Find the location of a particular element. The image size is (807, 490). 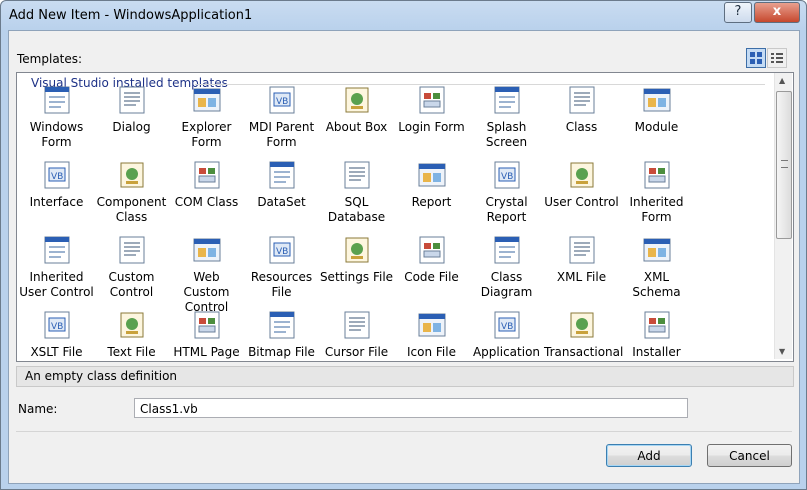

template-item-label: SQL Database is located at coordinates (356, 209).